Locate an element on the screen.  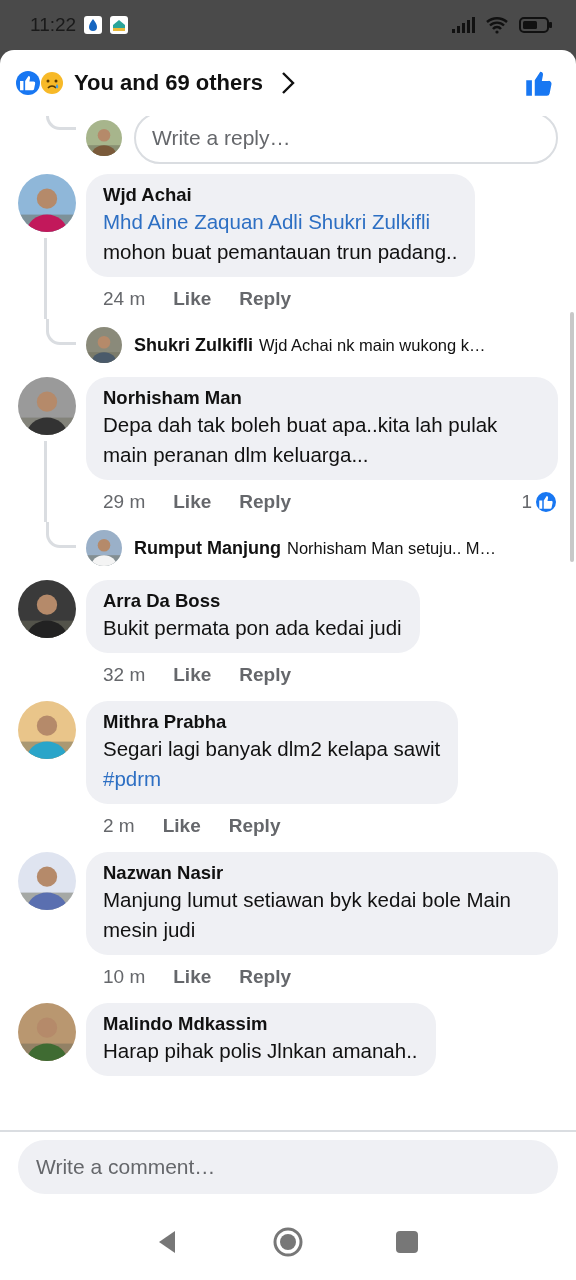
reply-author: Shukri Zulkifli is located at coordinates (193, 345).